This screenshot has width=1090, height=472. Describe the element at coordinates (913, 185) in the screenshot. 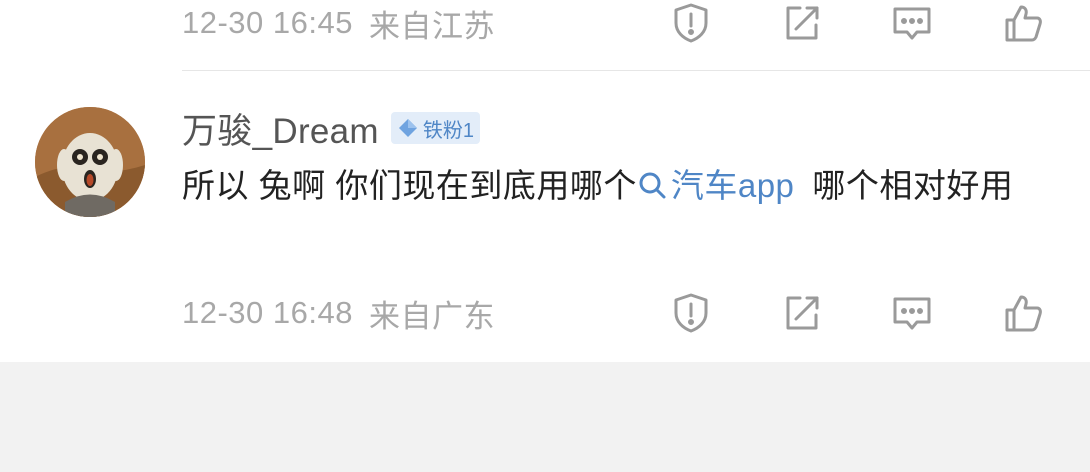

I see `comment-text-after: 哪个相对好用` at that location.